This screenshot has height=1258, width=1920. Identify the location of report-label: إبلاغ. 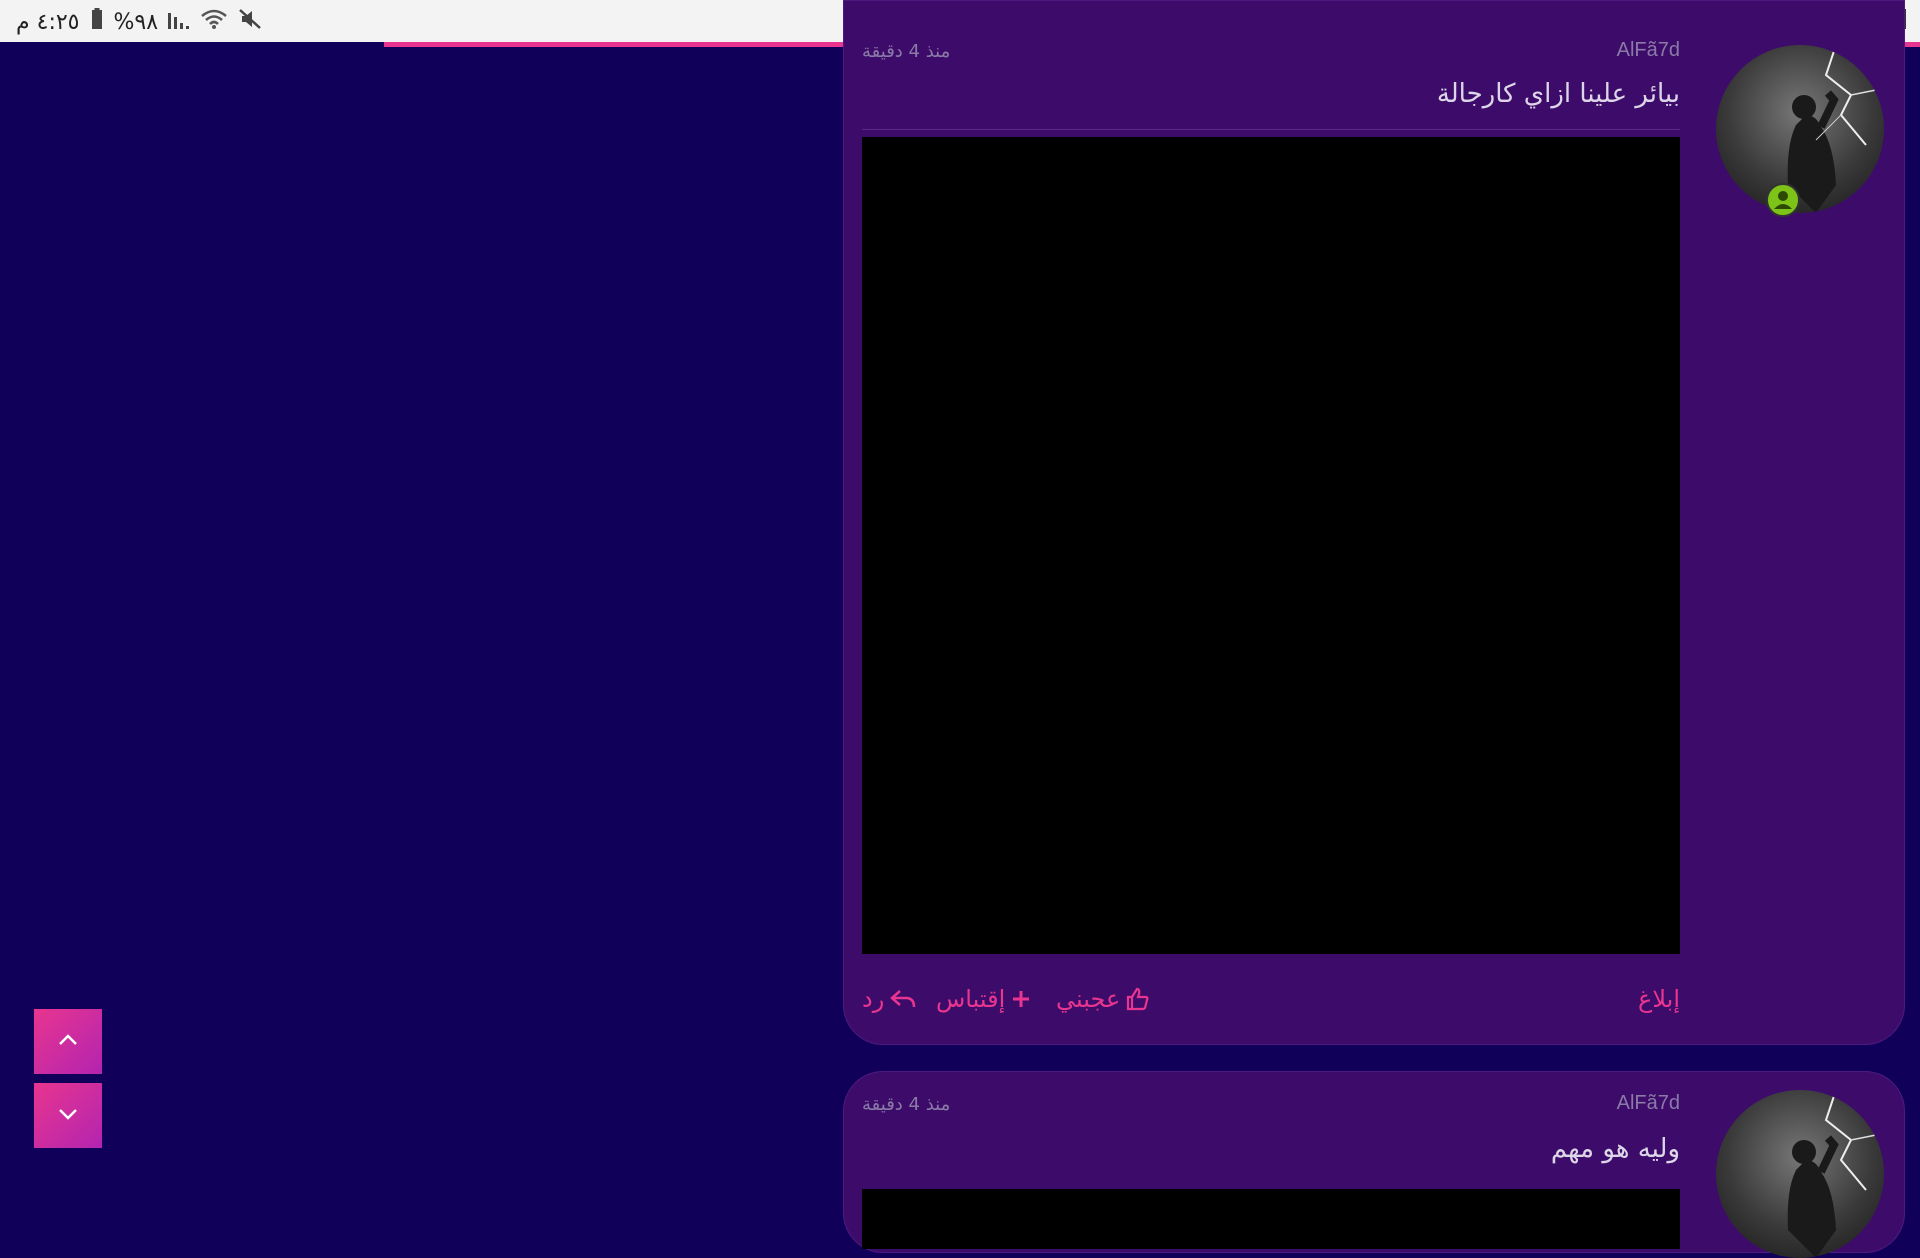
(1659, 999).